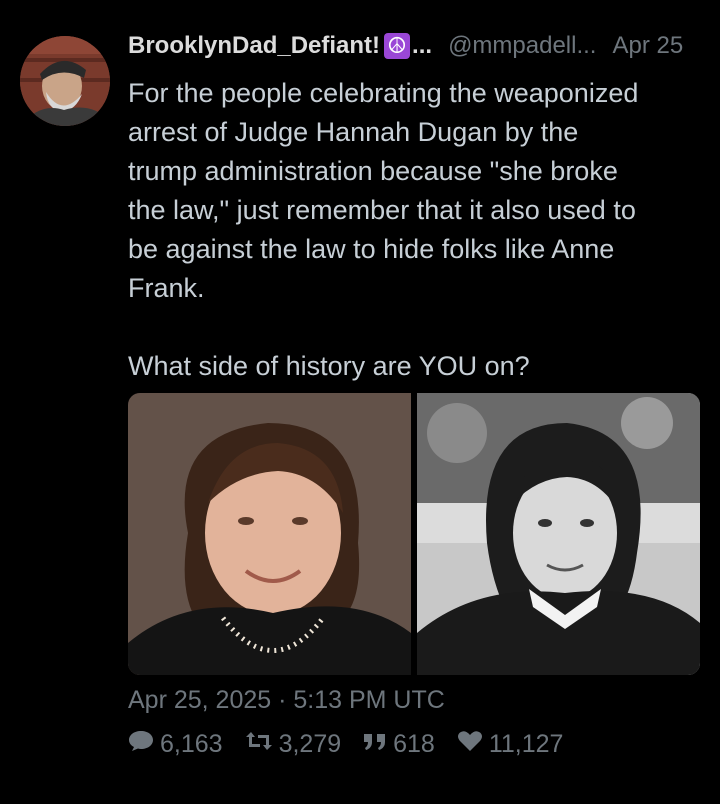 This screenshot has width=720, height=804. I want to click on quote-count: 618, so click(414, 744).